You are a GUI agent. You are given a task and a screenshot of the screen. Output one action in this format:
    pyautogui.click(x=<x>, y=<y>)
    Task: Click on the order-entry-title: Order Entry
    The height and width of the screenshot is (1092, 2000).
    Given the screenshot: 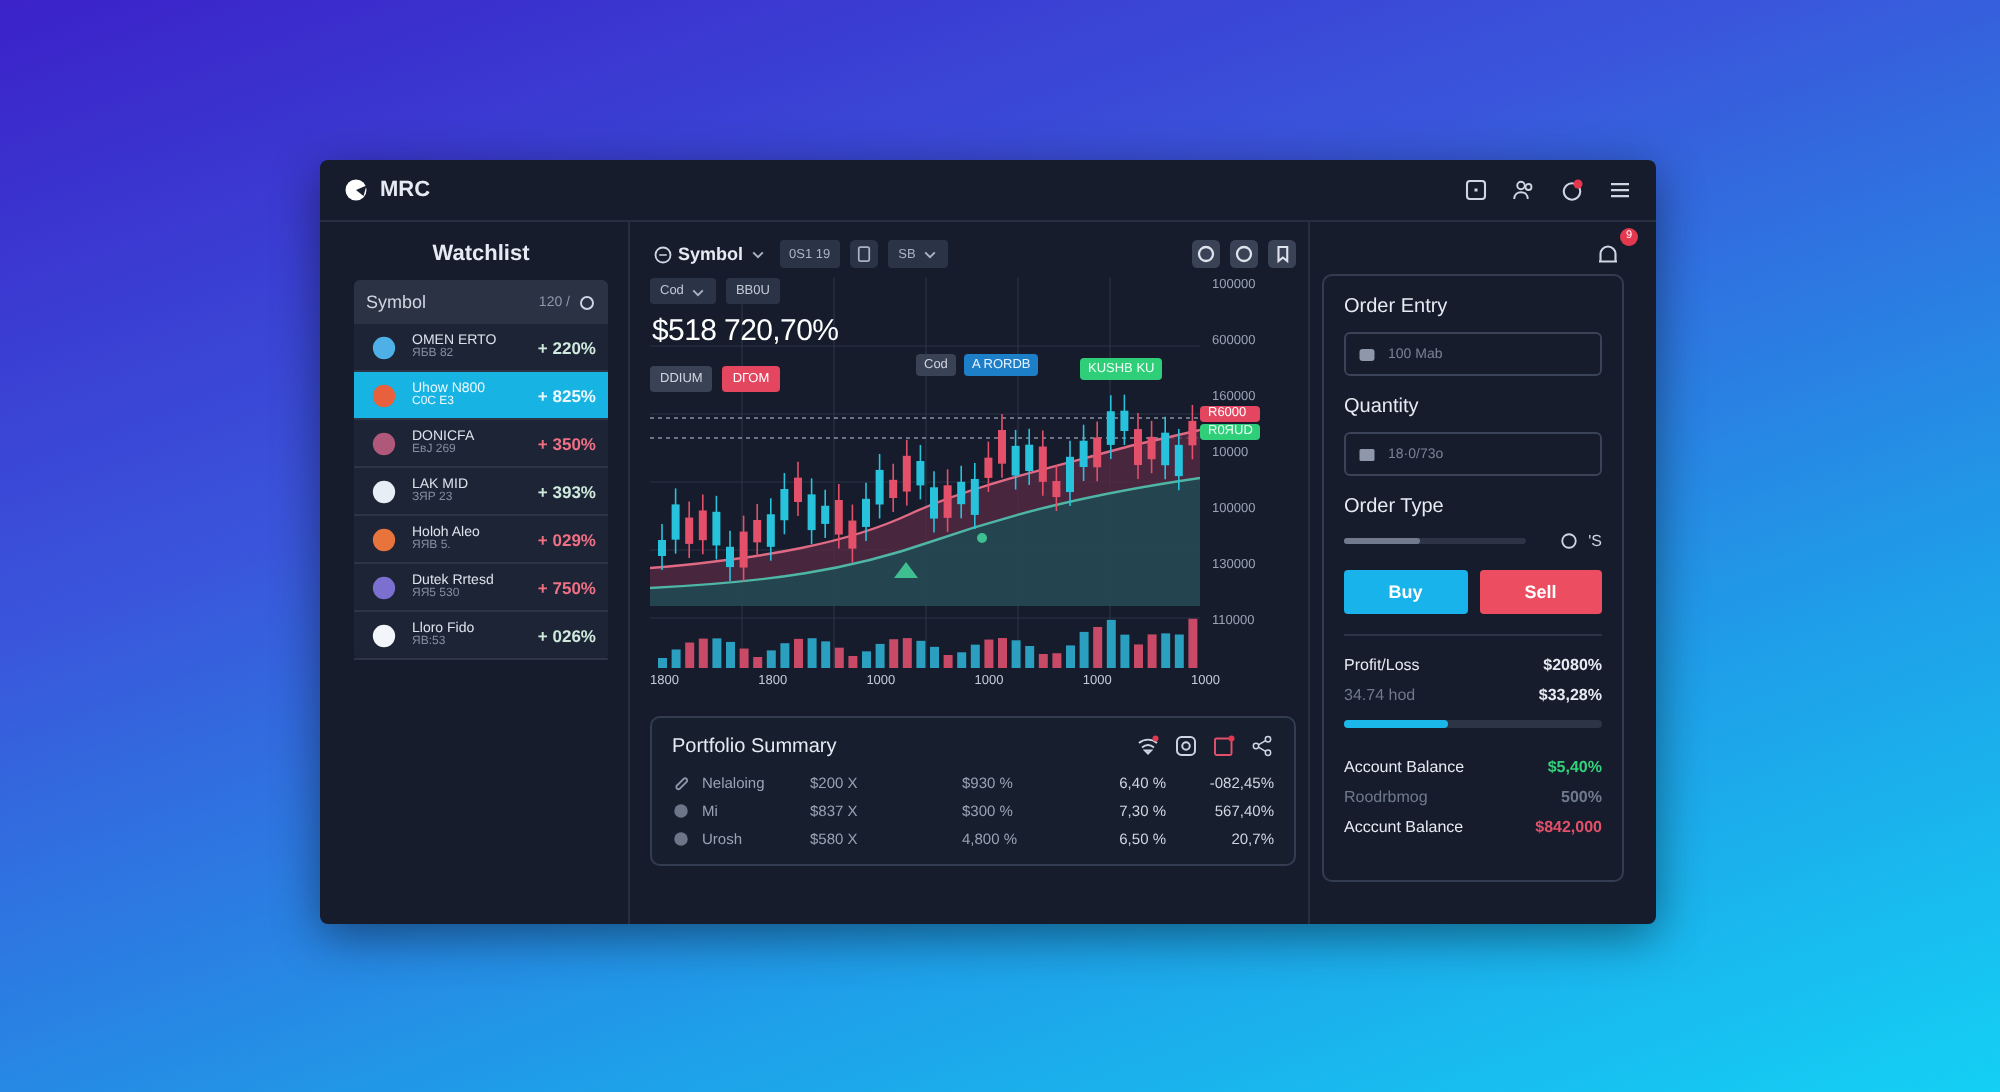 What is the action you would take?
    pyautogui.click(x=1397, y=307)
    